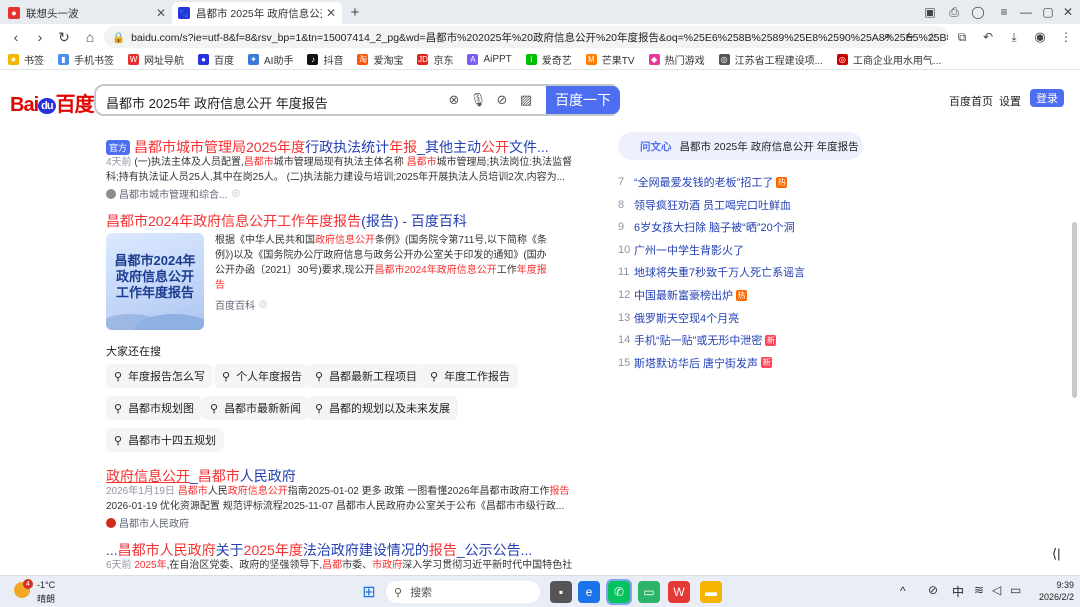 The width and height of the screenshot is (1080, 607). Describe the element at coordinates (886, 37) in the screenshot. I see `share-icon: ↗` at that location.